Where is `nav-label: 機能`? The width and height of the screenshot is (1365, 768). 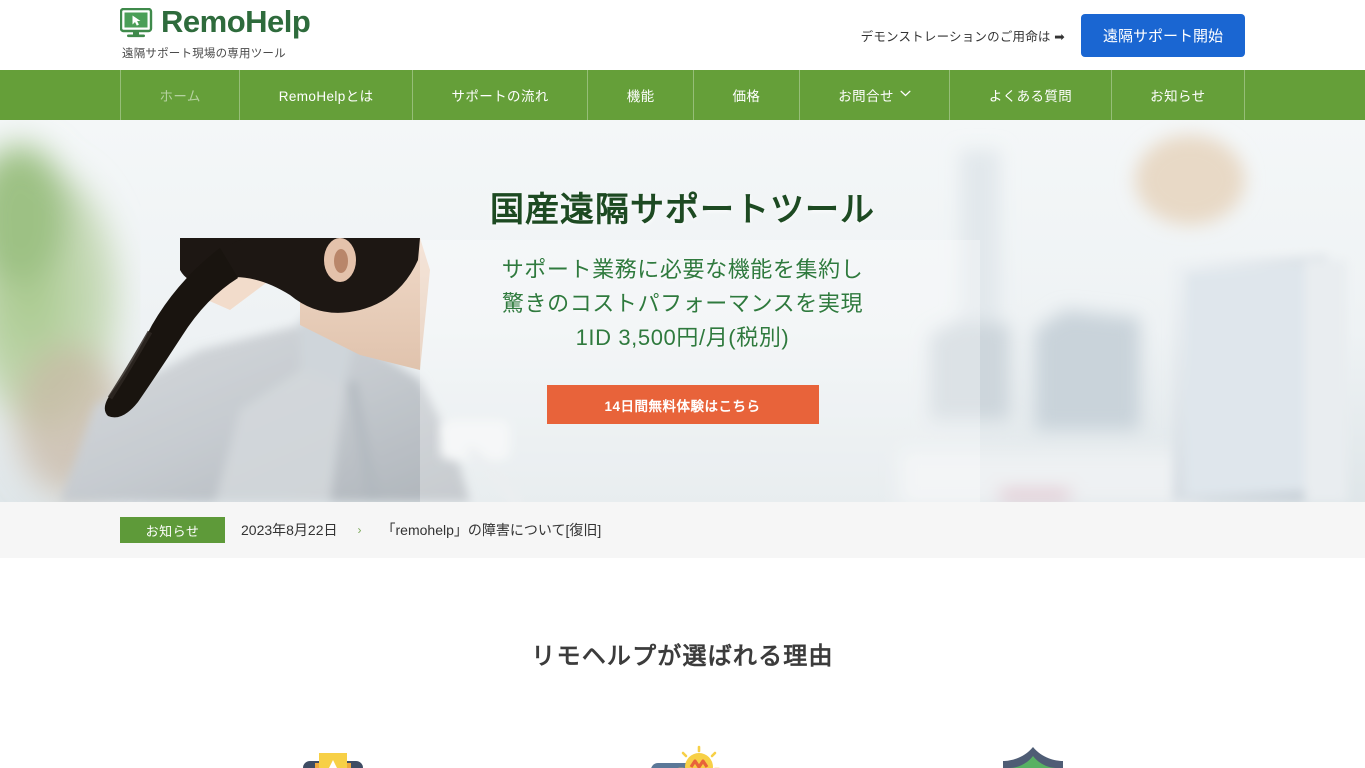 nav-label: 機能 is located at coordinates (640, 96).